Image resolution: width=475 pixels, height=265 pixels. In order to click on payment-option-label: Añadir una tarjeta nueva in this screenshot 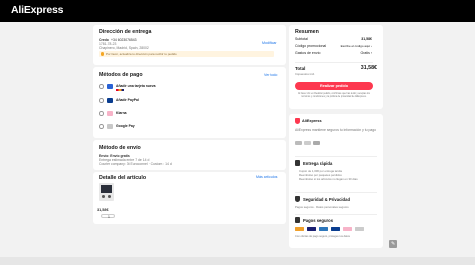, I will do `click(136, 86)`.